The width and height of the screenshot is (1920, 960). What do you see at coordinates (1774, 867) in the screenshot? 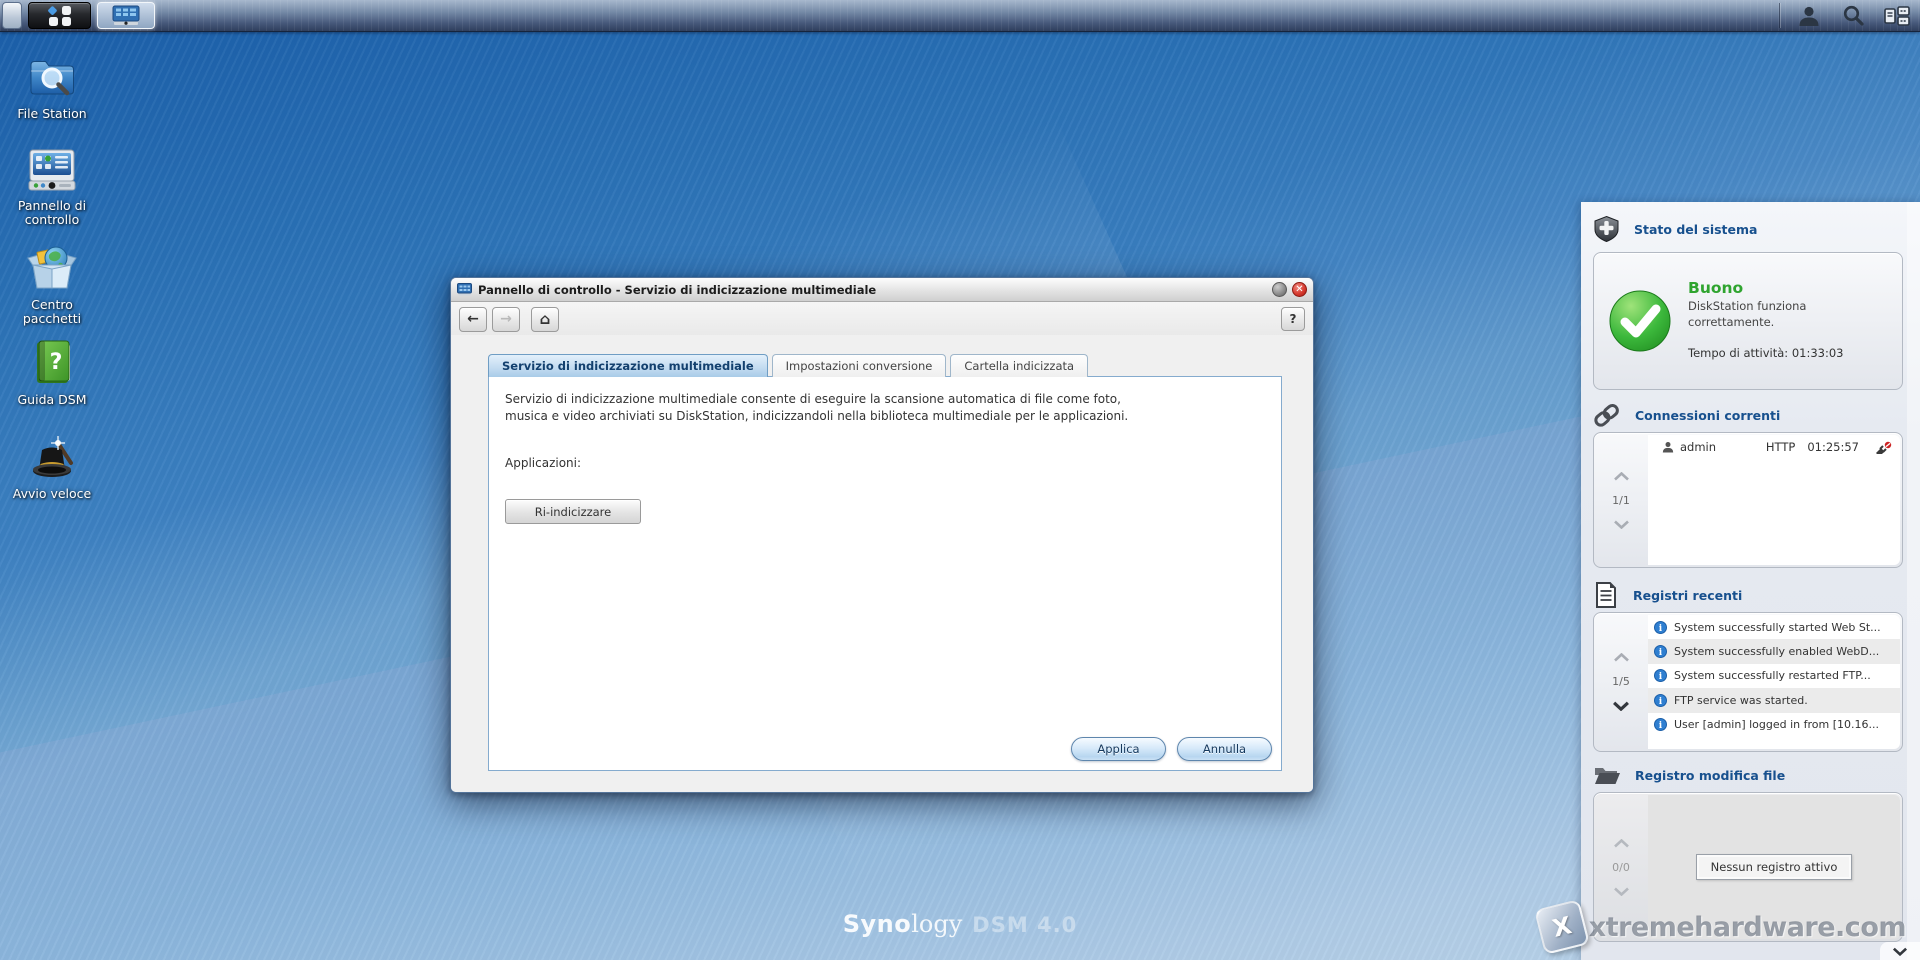
I see `no-active-log-label: Nessun registro attivo` at bounding box center [1774, 867].